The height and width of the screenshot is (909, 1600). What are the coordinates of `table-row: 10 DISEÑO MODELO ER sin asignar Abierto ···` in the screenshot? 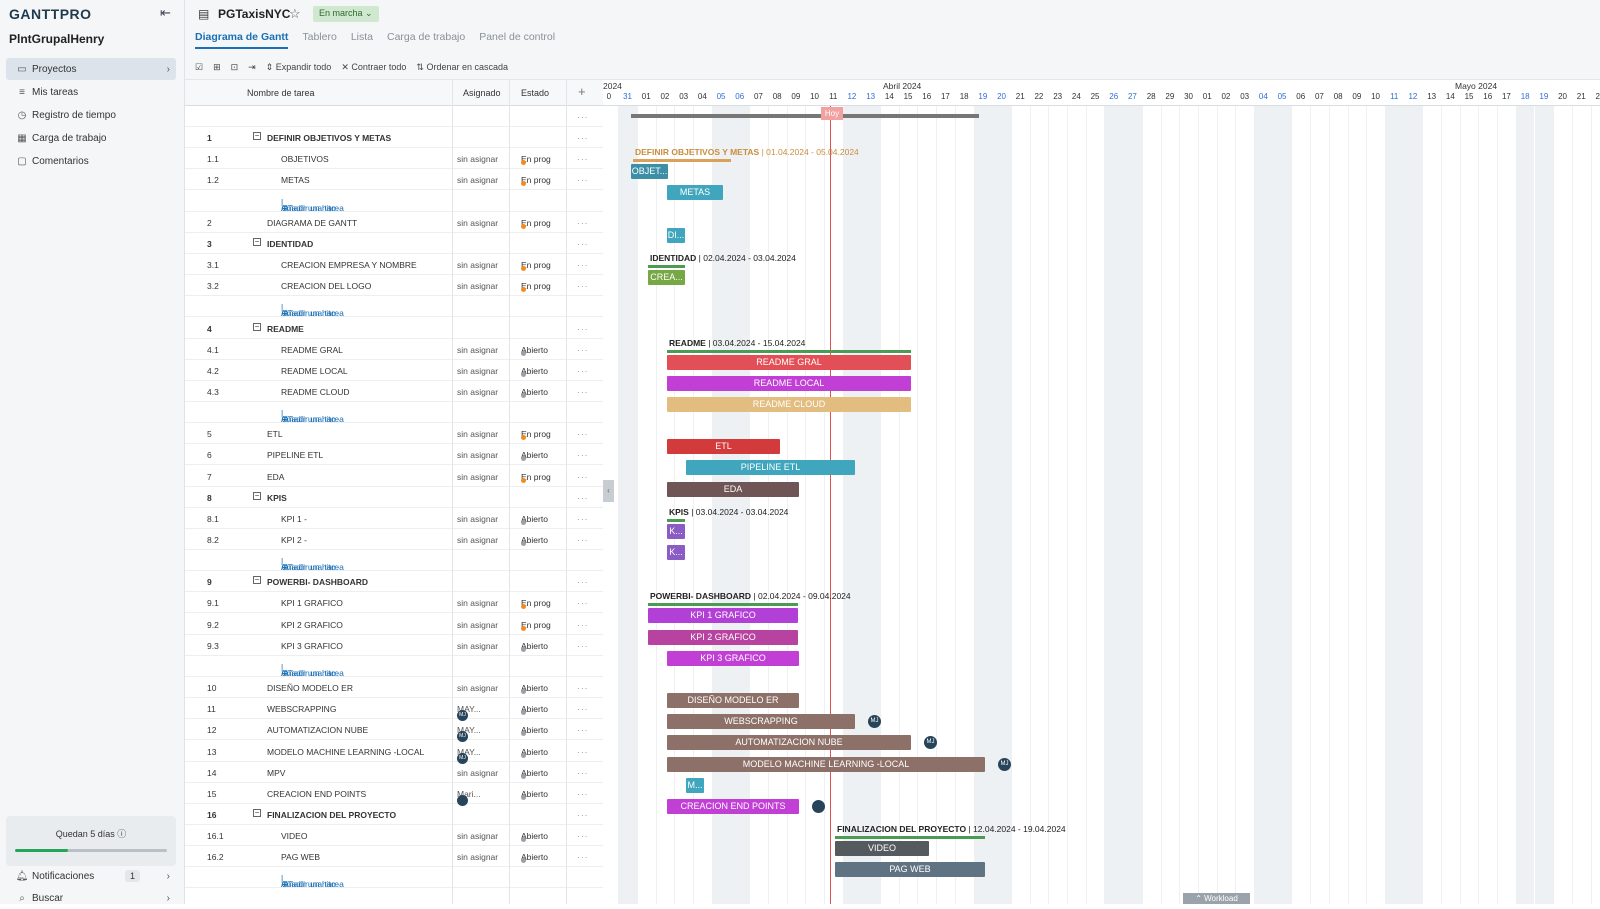 It's located at (394, 688).